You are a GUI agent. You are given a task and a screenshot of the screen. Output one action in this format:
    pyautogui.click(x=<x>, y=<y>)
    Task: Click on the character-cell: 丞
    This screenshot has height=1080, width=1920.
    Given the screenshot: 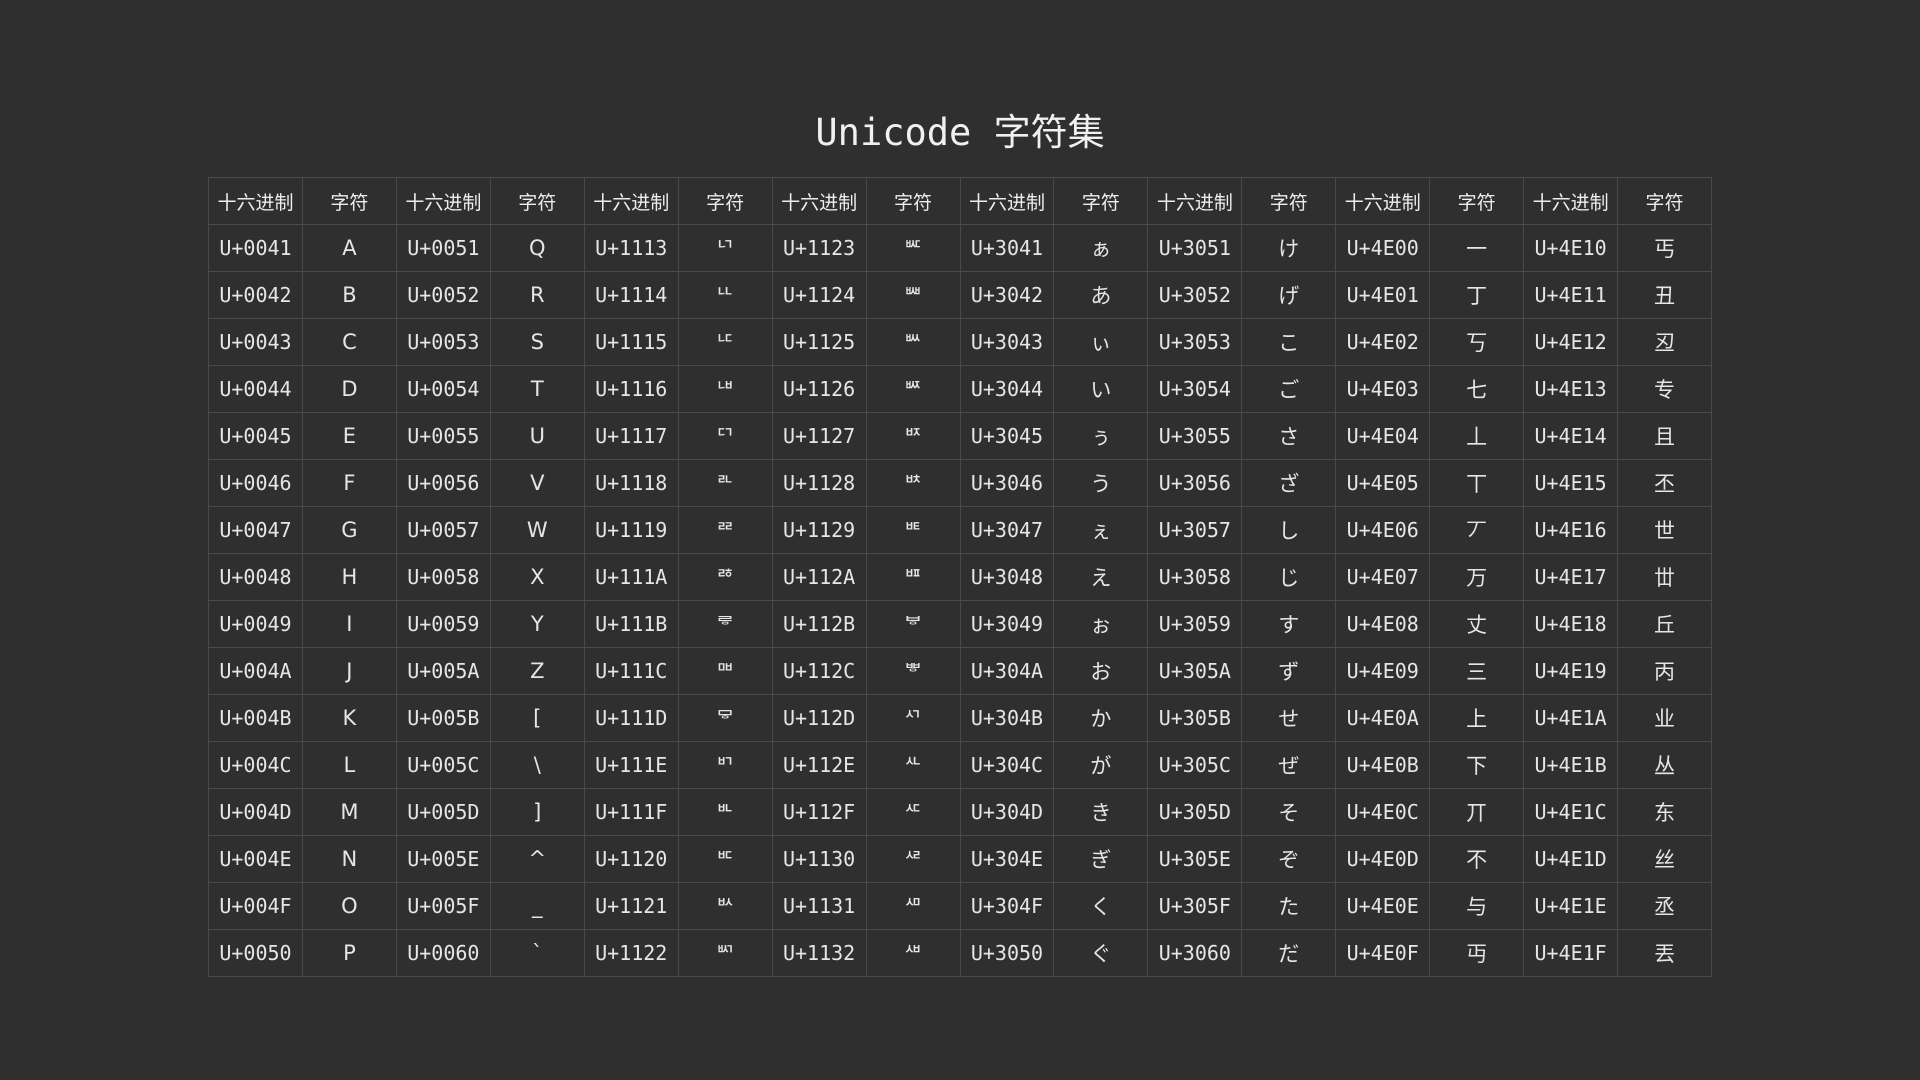 What is the action you would take?
    pyautogui.click(x=1664, y=906)
    